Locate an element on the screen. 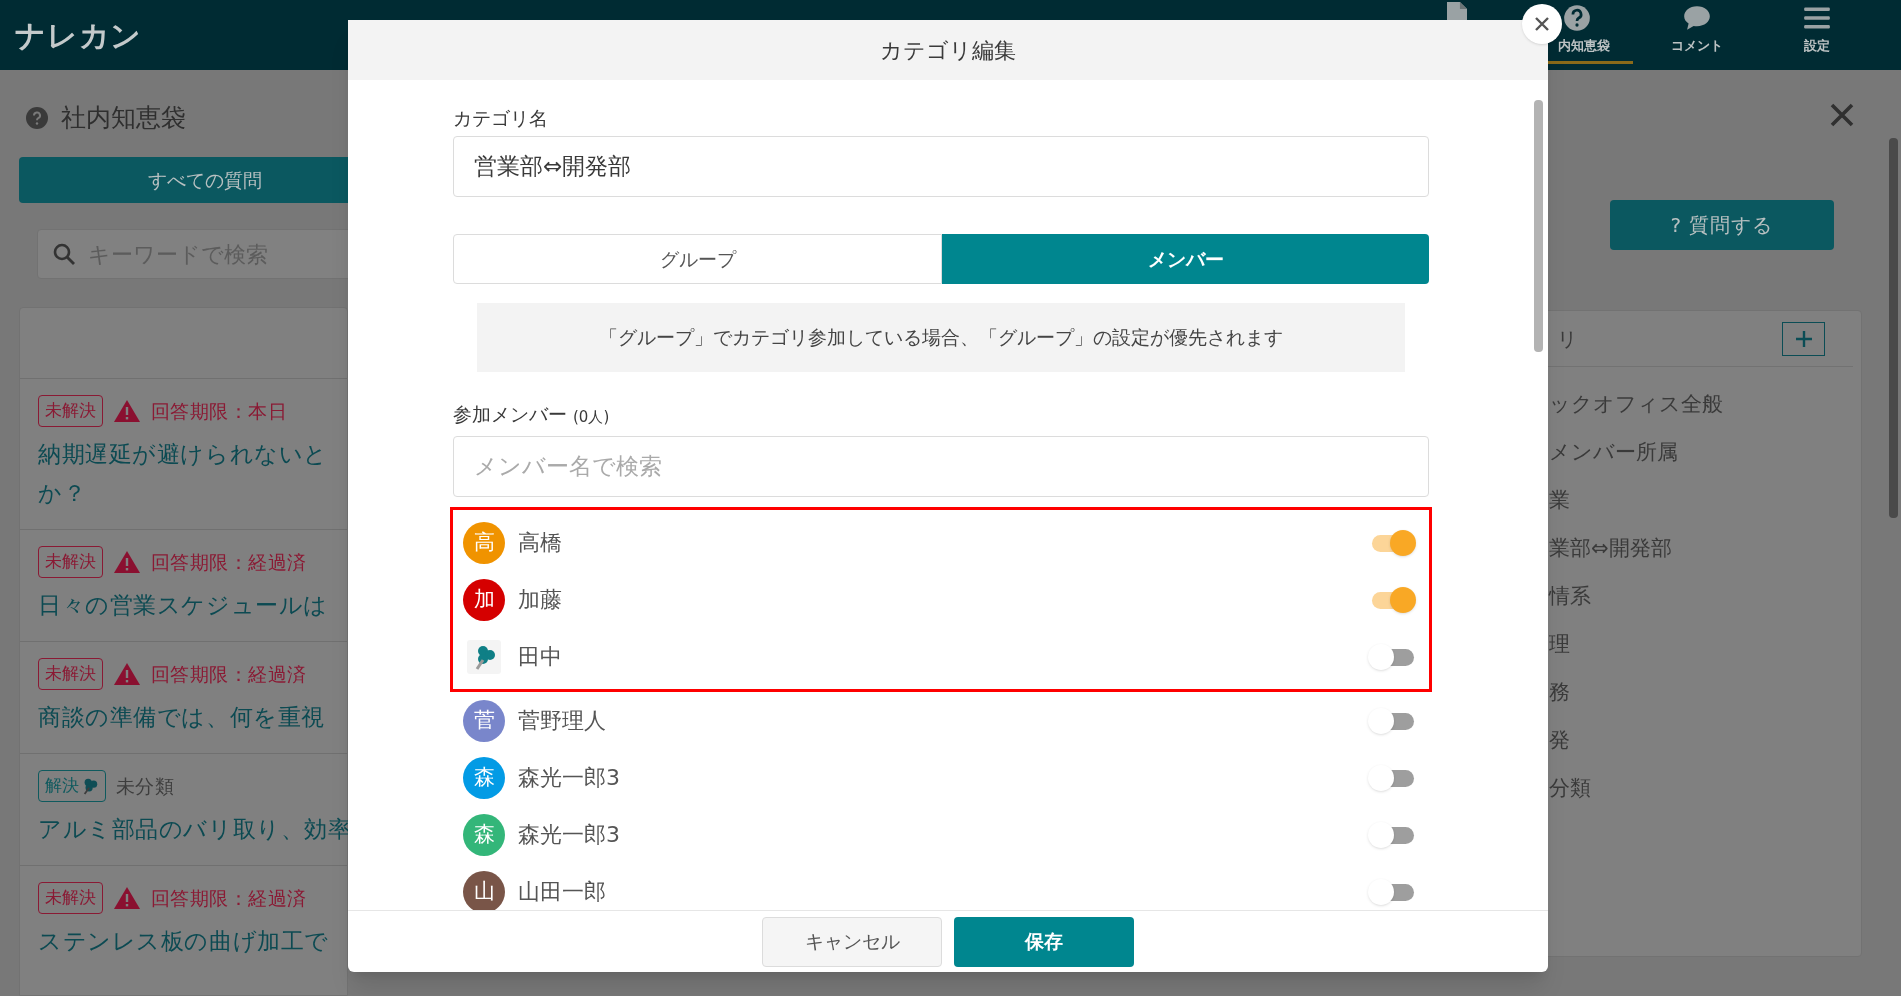  member-name: 高橋 is located at coordinates (540, 543).